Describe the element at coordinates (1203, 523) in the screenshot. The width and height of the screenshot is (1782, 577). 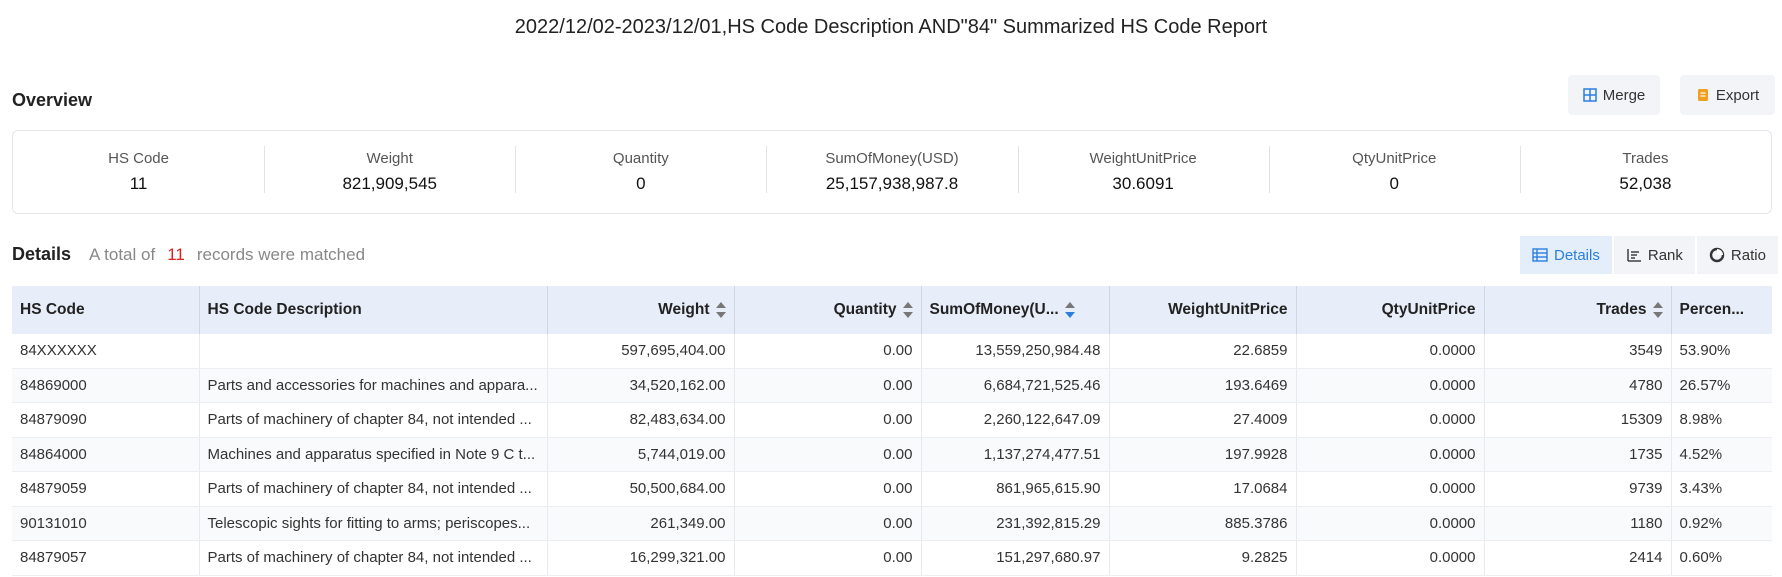
I see `cell-weight-unit-price: 885.3786` at that location.